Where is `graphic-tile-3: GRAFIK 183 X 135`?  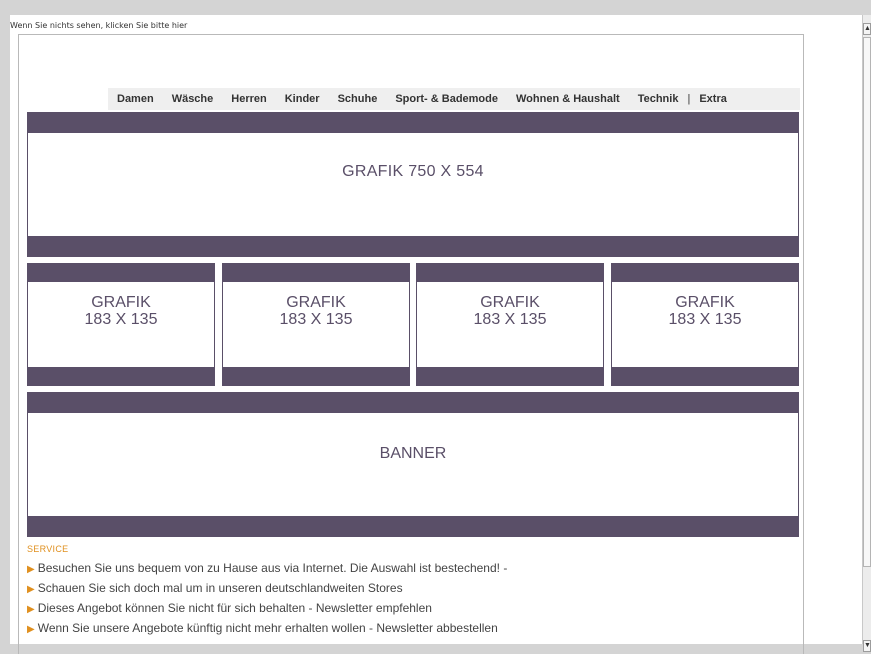
graphic-tile-3: GRAFIK 183 X 135 is located at coordinates (510, 324).